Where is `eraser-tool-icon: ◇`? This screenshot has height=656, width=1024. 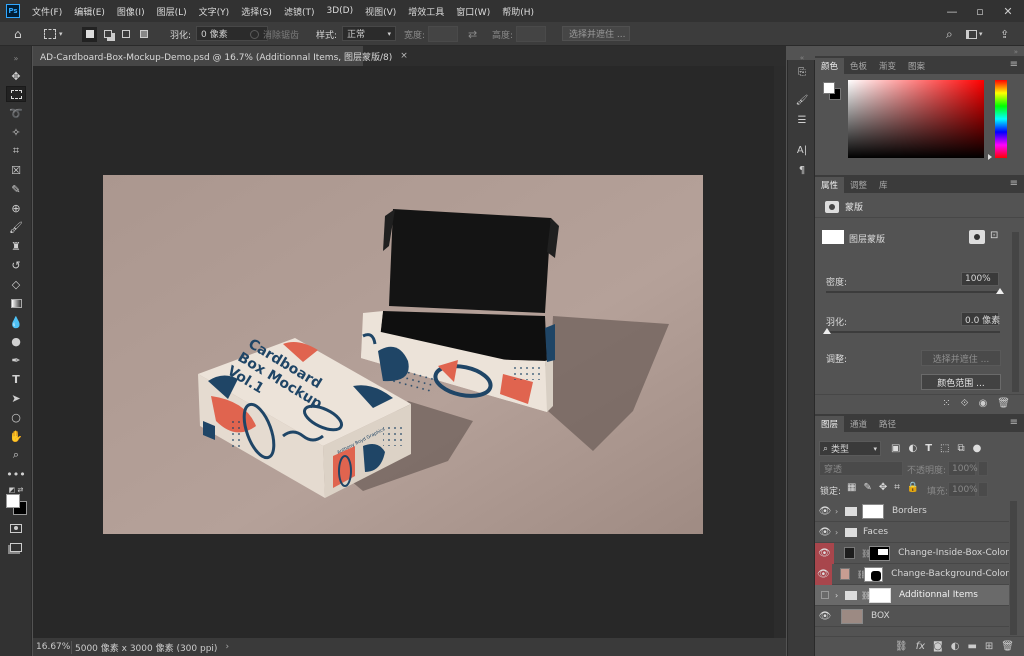
eraser-tool-icon: ◇ is located at coordinates (16, 284).